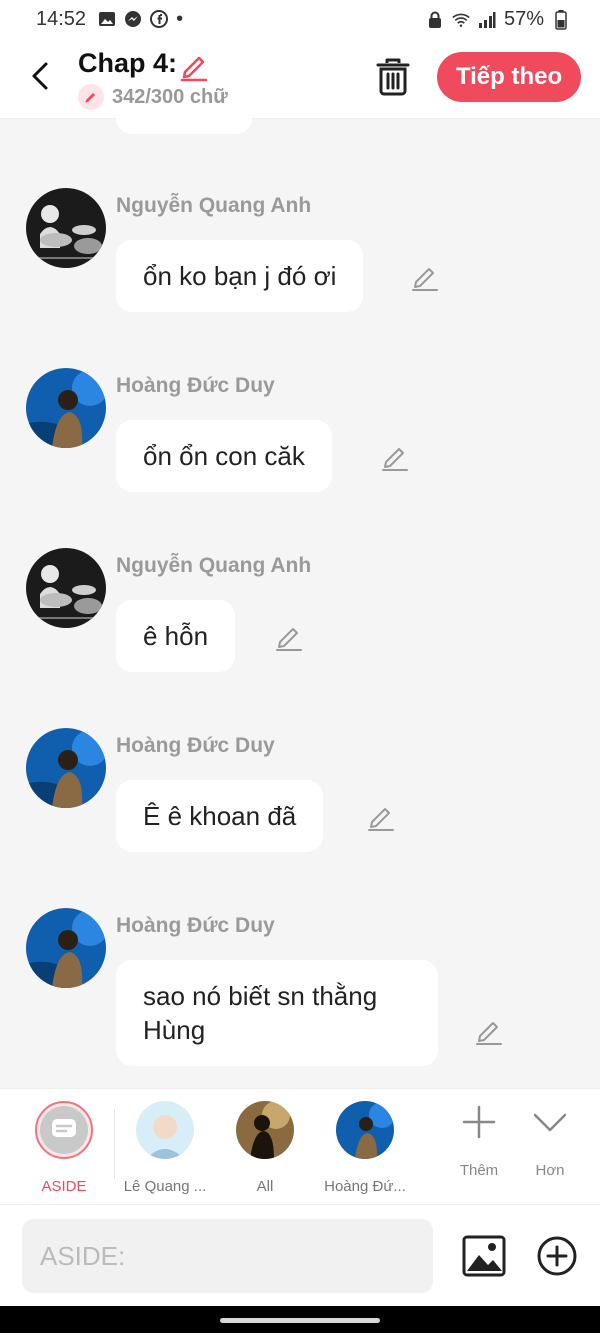 The width and height of the screenshot is (600, 1333). I want to click on trash-icon, so click(393, 77).